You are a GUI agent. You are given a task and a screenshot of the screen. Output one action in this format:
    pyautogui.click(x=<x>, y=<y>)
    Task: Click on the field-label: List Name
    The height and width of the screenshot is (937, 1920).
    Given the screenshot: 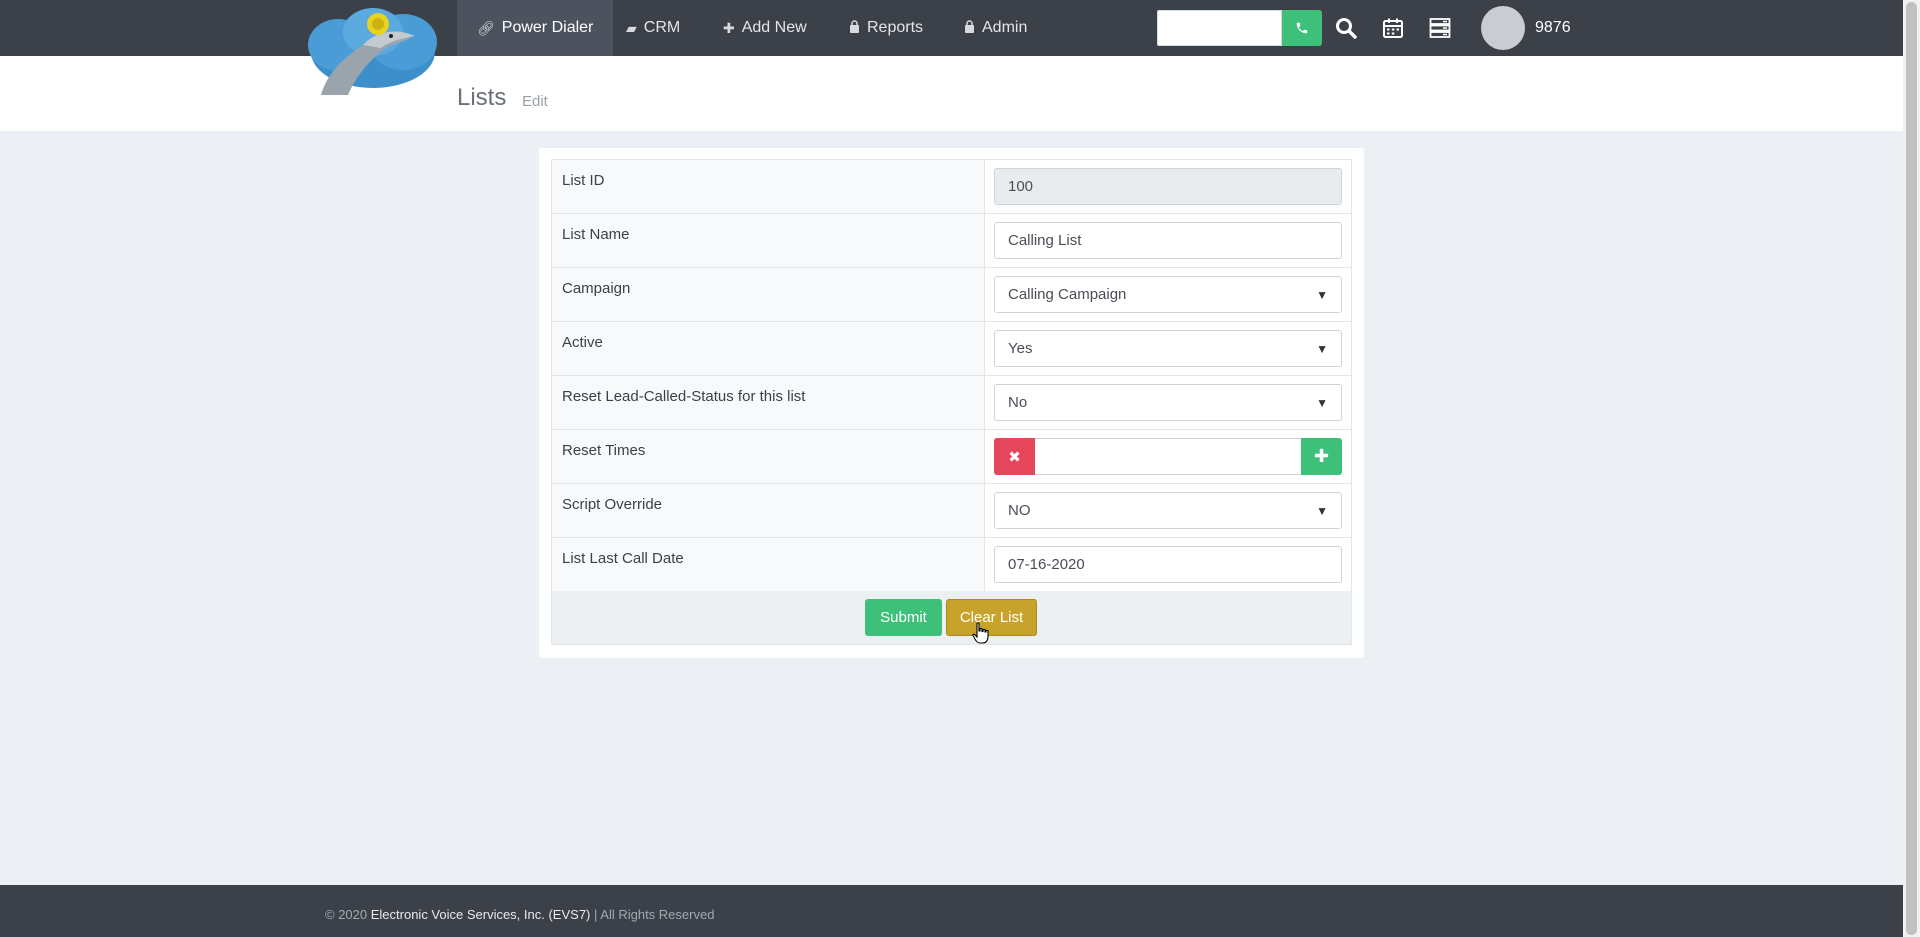 What is the action you would take?
    pyautogui.click(x=768, y=240)
    